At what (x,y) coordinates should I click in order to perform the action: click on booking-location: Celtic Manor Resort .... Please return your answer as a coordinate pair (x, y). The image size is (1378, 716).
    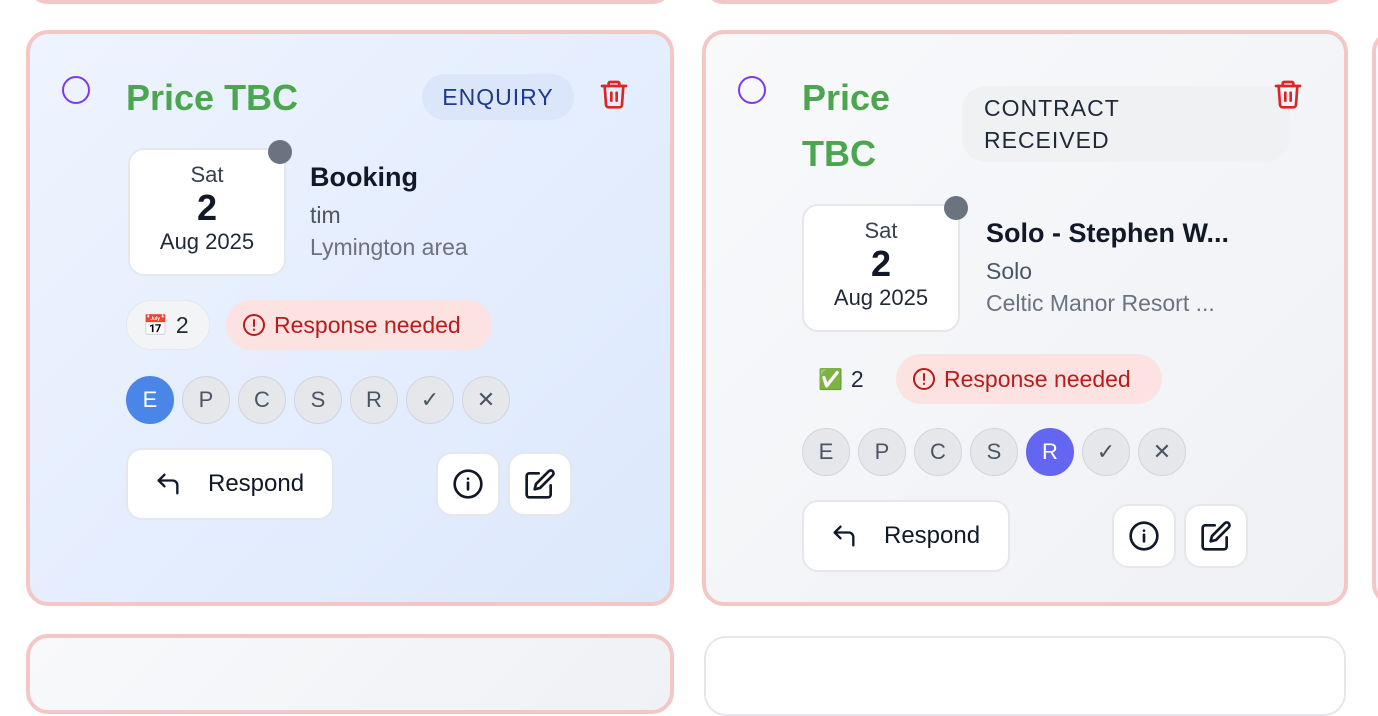
    Looking at the image, I should click on (1100, 303).